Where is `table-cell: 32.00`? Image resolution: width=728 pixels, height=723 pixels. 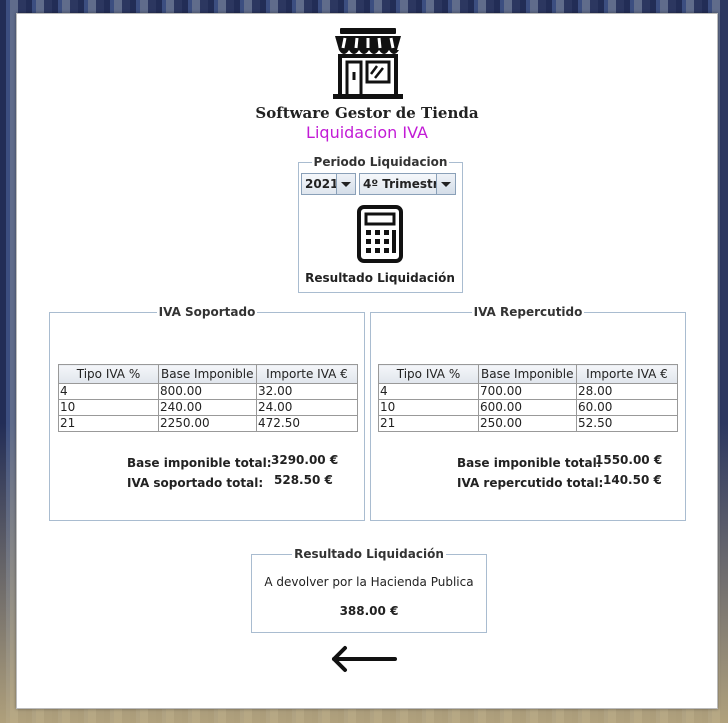
table-cell: 32.00 is located at coordinates (307, 391).